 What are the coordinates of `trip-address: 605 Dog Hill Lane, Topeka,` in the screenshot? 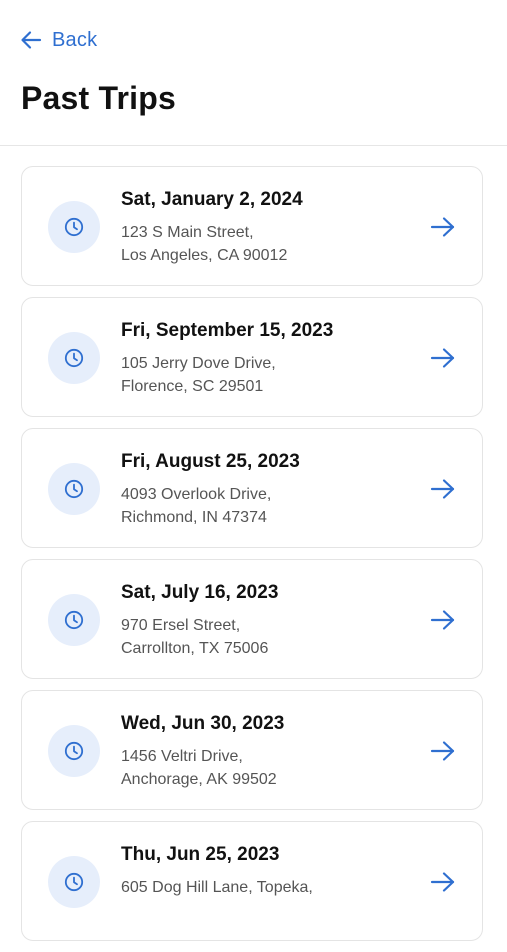 It's located at (251, 887).